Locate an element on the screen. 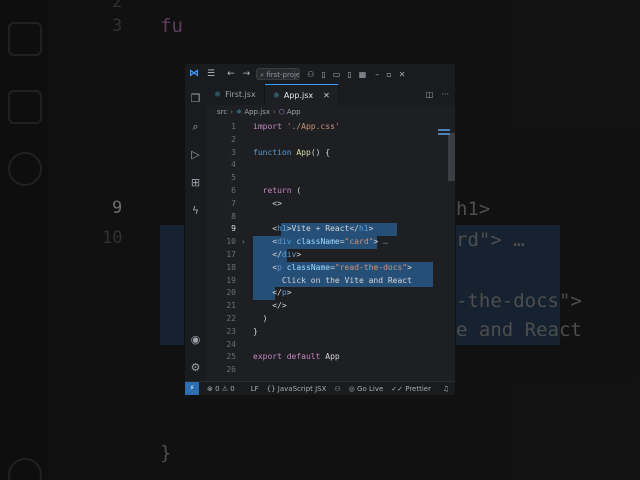 The height and width of the screenshot is (480, 640). remote-icon: ⚡ is located at coordinates (192, 388).